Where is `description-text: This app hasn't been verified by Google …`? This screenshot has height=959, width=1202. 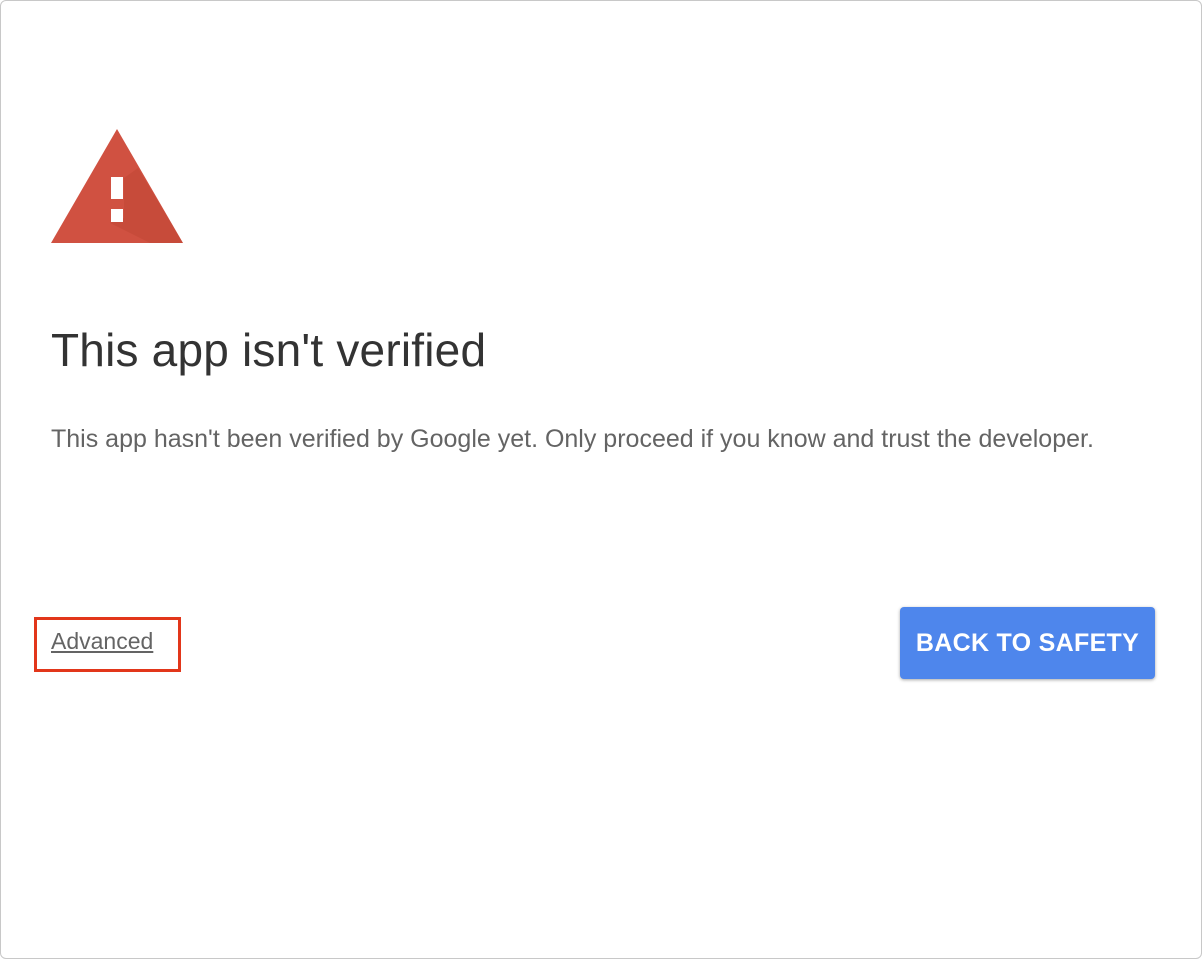 description-text: This app hasn't been verified by Google … is located at coordinates (572, 439).